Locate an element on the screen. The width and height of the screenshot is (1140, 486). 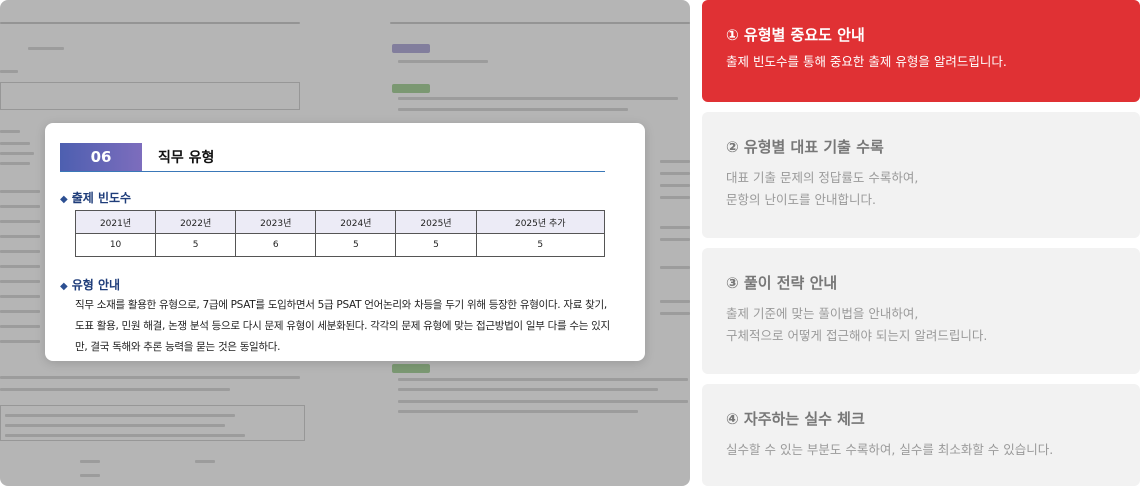
frequency-heading: ◆ 출제 빈도수 is located at coordinates (95, 197).